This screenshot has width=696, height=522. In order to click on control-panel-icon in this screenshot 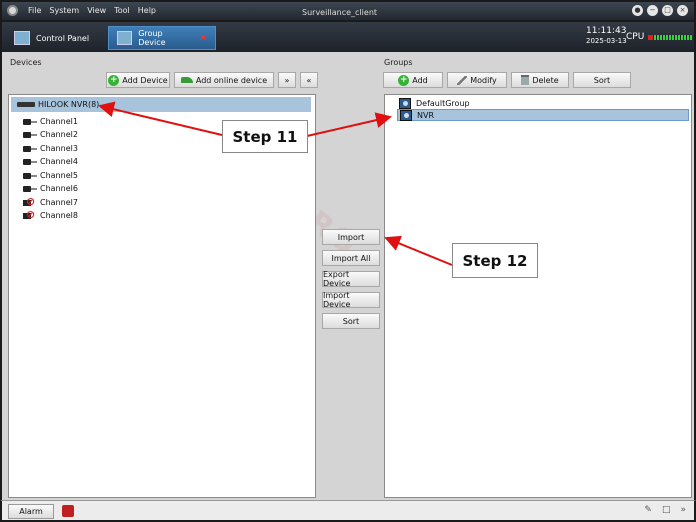, I will do `click(22, 38)`.